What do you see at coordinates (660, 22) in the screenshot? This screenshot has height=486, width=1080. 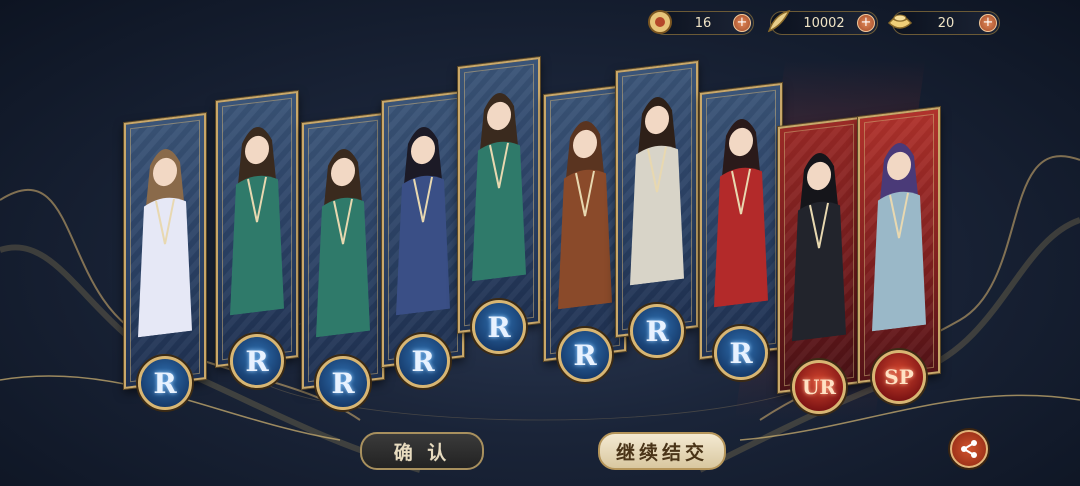 I see `coin-icon` at bounding box center [660, 22].